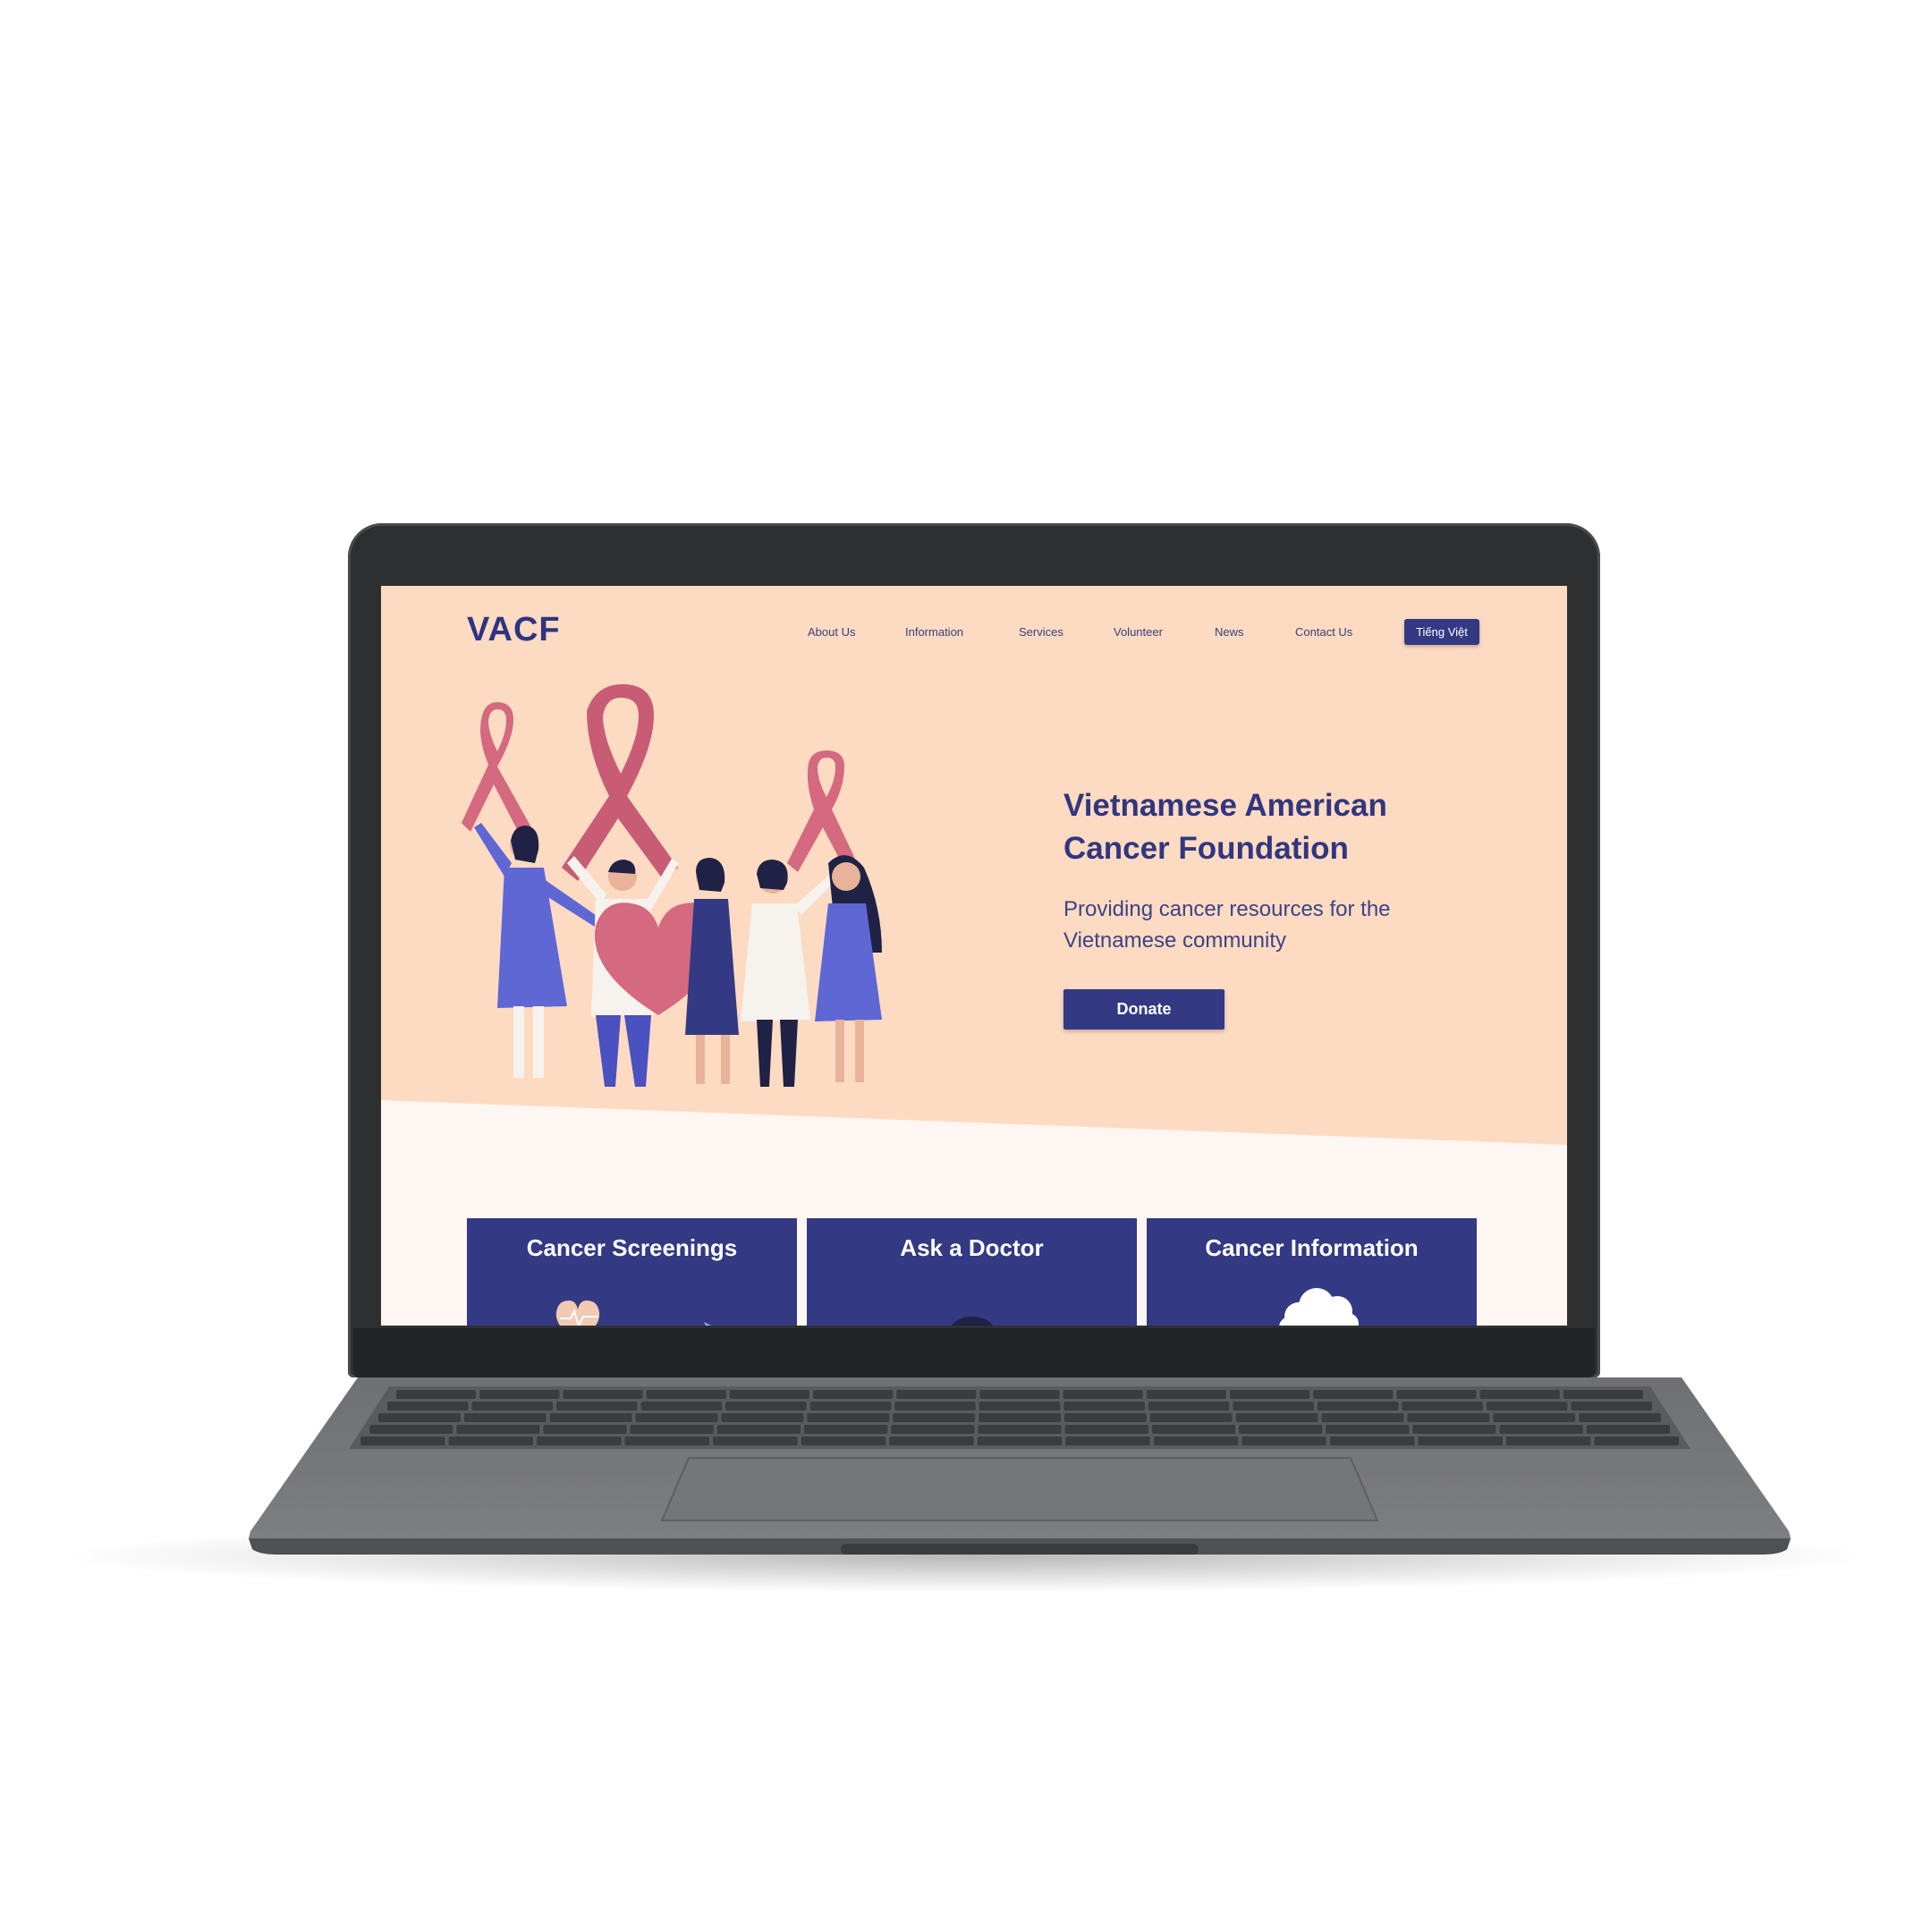  Describe the element at coordinates (1441, 632) in the screenshot. I see `language-toggle-button: Tiếng Việt` at that location.